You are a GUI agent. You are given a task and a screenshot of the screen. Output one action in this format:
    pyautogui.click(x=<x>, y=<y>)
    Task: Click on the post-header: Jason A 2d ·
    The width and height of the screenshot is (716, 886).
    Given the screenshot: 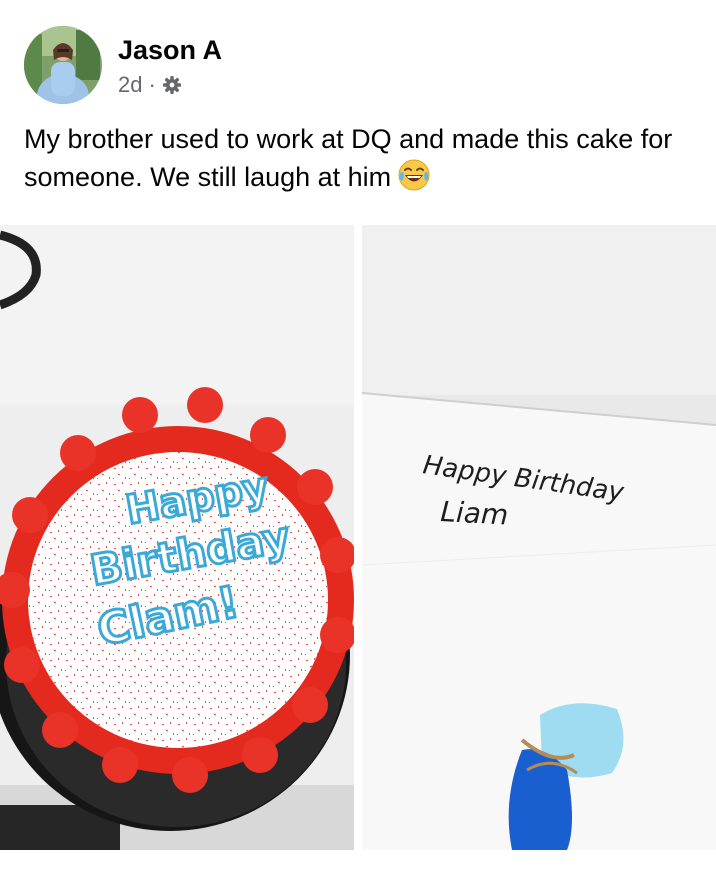 What is the action you would take?
    pyautogui.click(x=123, y=66)
    